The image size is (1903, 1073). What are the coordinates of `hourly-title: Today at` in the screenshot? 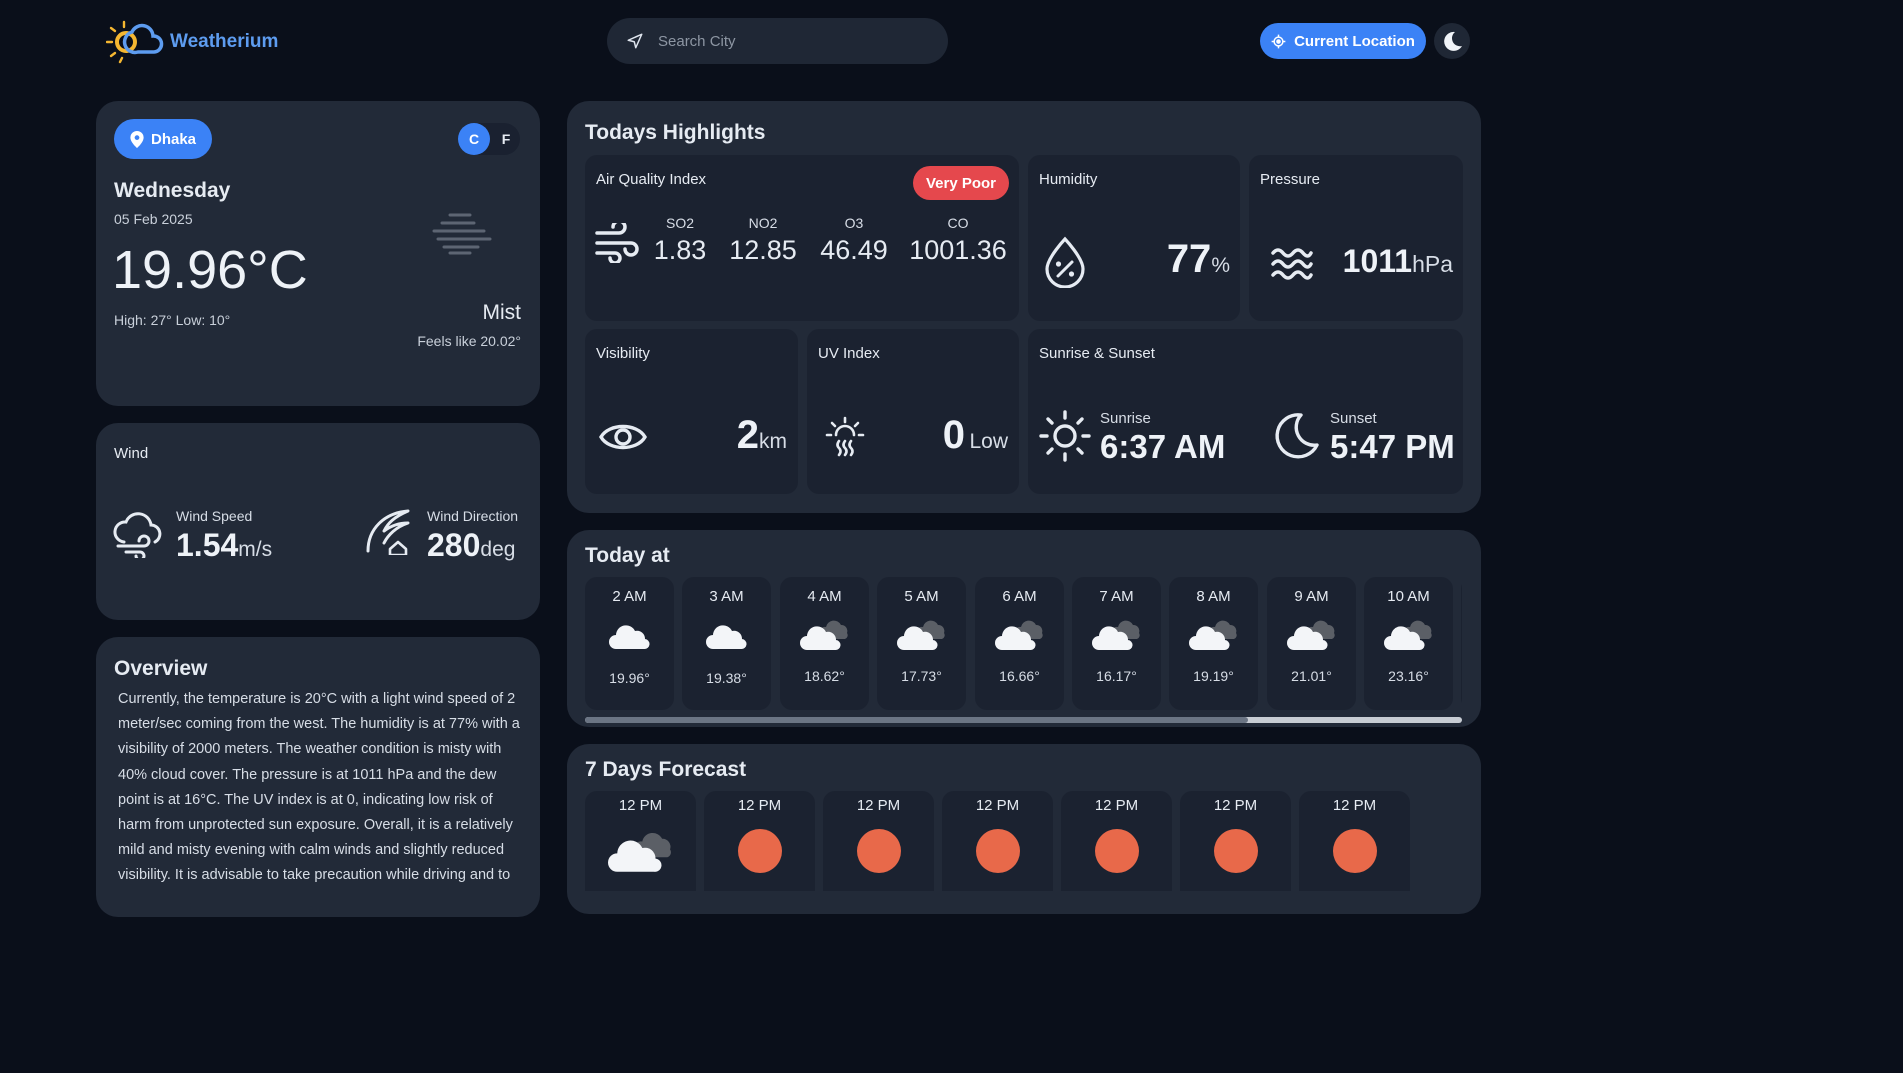 It's located at (627, 555).